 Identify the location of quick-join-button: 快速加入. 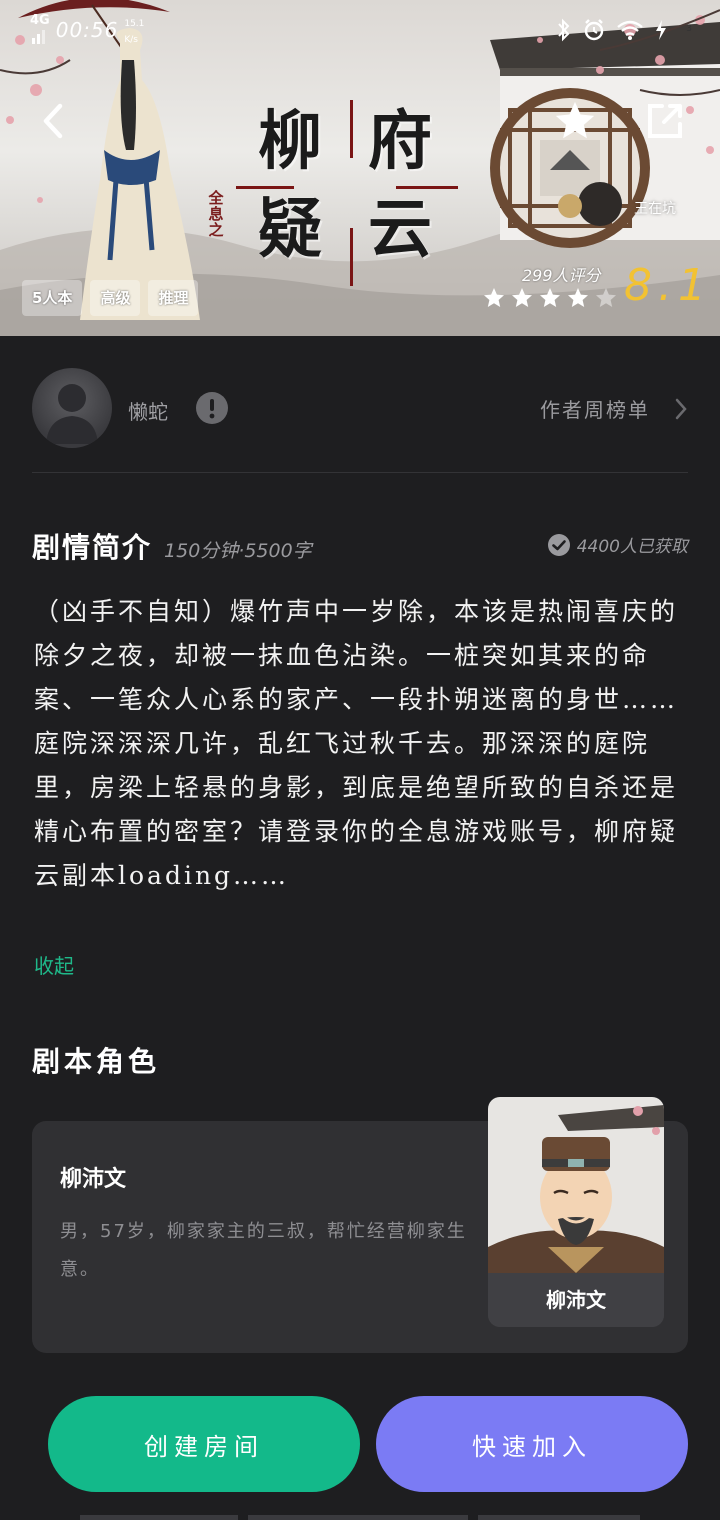
(532, 1444).